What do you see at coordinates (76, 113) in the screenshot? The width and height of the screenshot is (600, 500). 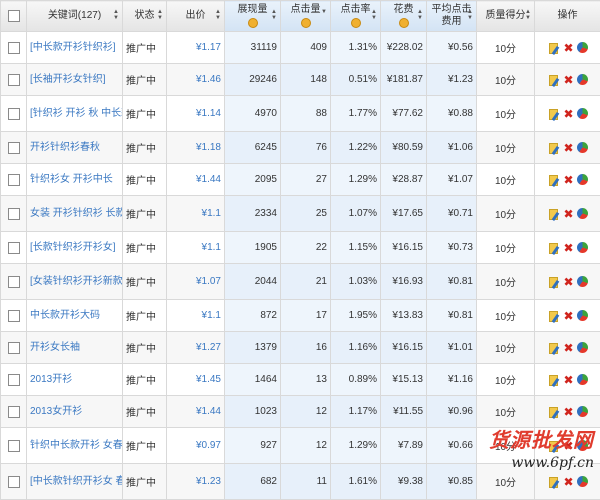 I see `keyword-link: [针织衫 开衫 秋 中长款]` at bounding box center [76, 113].